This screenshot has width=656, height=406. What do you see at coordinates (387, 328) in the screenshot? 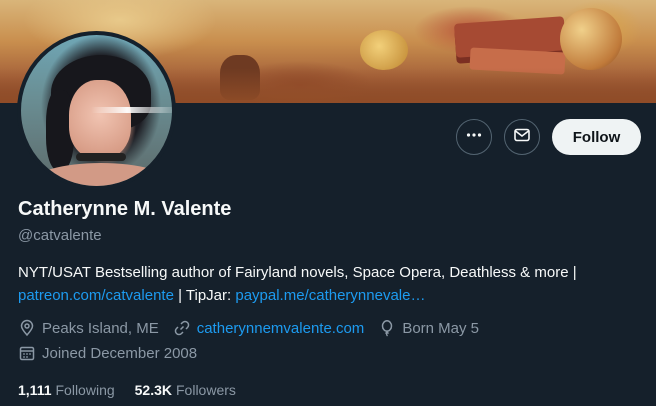
I see `balloon-icon` at bounding box center [387, 328].